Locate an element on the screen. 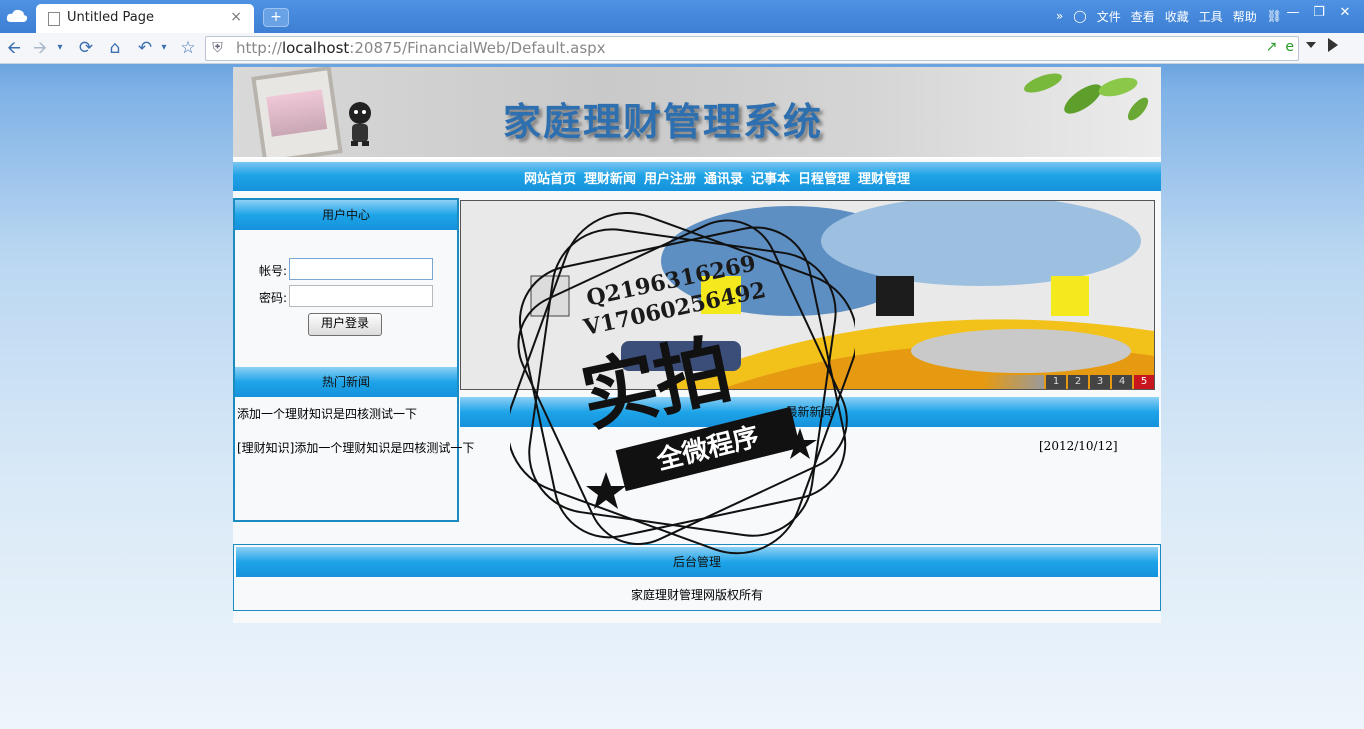 The image size is (1364, 729). address-actions: ↗ e is located at coordinates (1280, 47).